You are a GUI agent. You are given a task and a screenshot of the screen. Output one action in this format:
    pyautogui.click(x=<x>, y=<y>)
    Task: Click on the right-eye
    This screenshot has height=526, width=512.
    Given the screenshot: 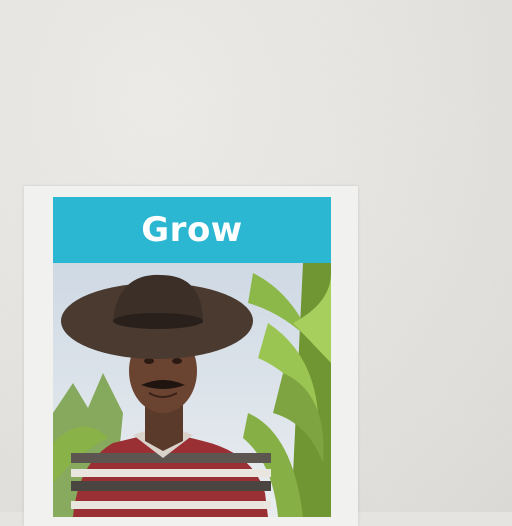 What is the action you would take?
    pyautogui.click(x=177, y=361)
    